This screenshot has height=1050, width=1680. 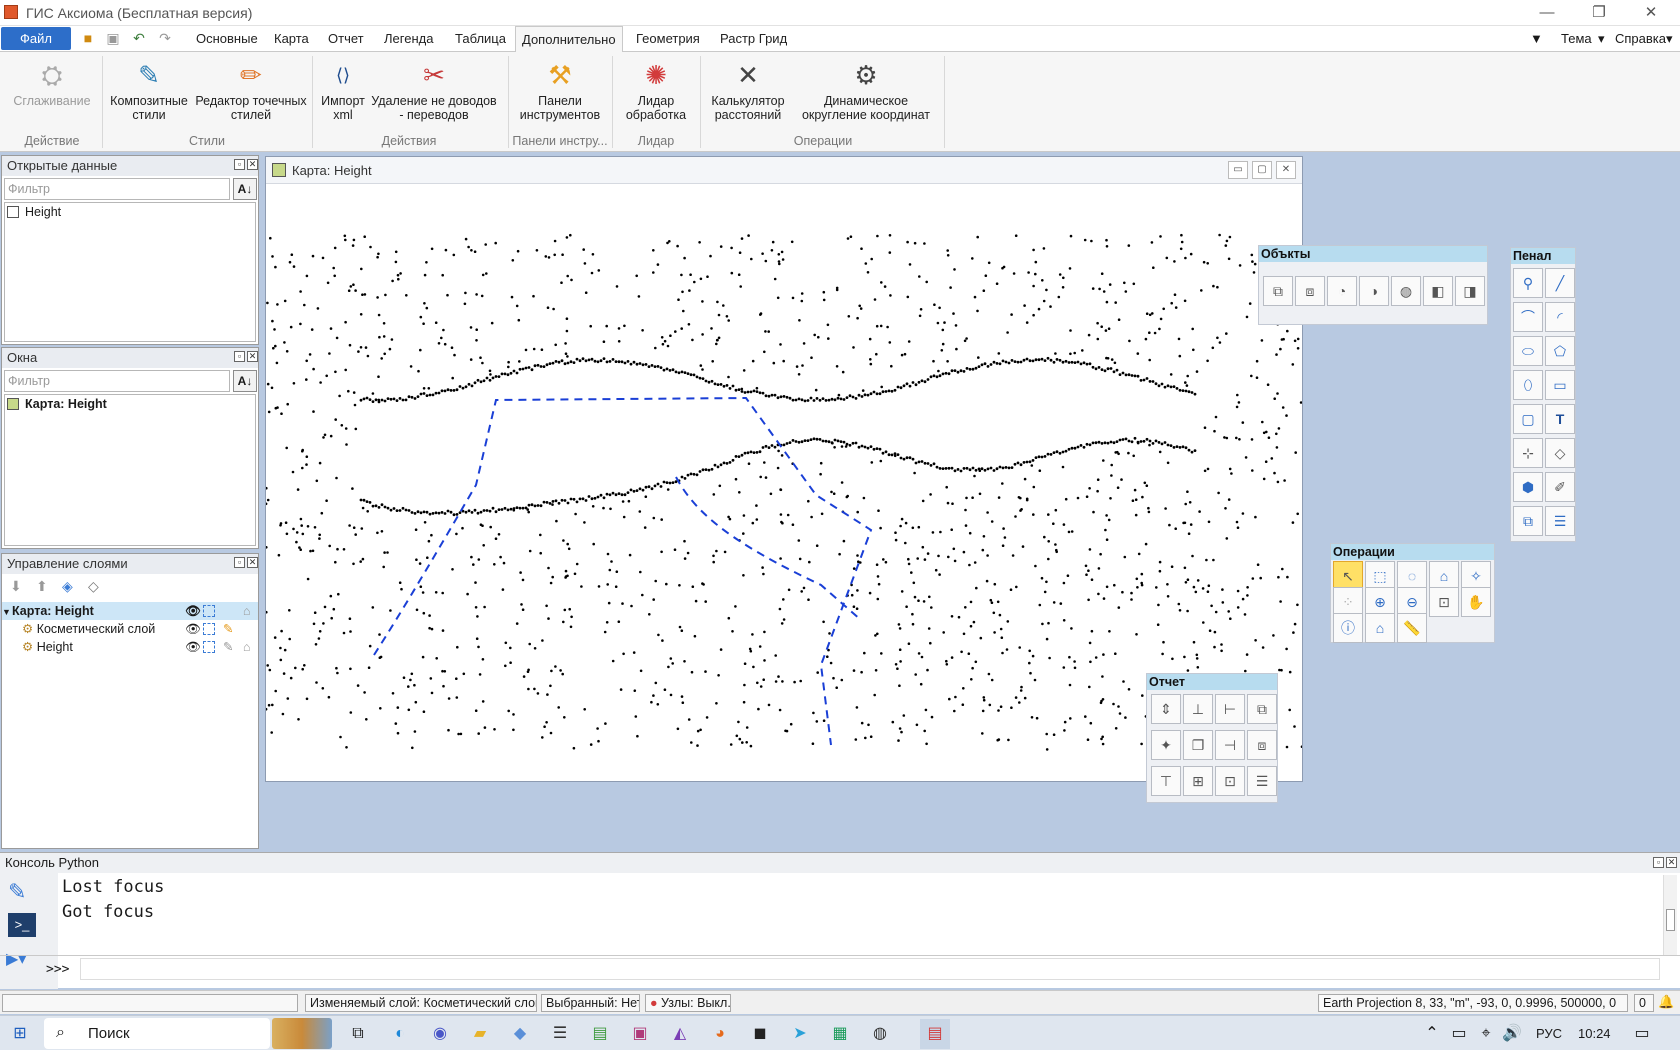 I want to click on insert-object-icon: ⬢, so click(x=1528, y=487).